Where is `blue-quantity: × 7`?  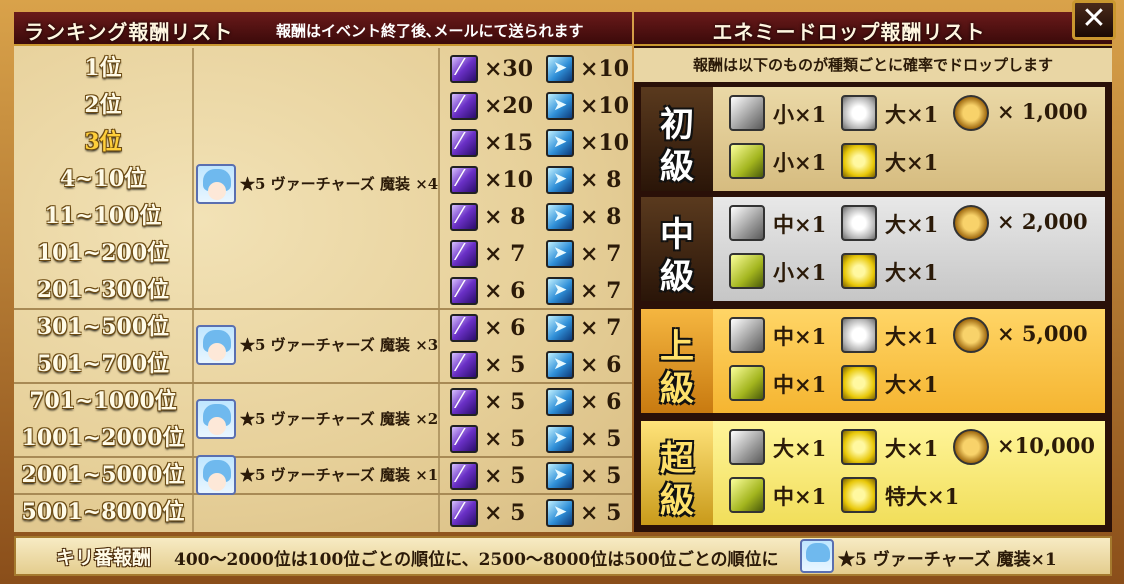
blue-quantity: × 7 is located at coordinates (601, 254).